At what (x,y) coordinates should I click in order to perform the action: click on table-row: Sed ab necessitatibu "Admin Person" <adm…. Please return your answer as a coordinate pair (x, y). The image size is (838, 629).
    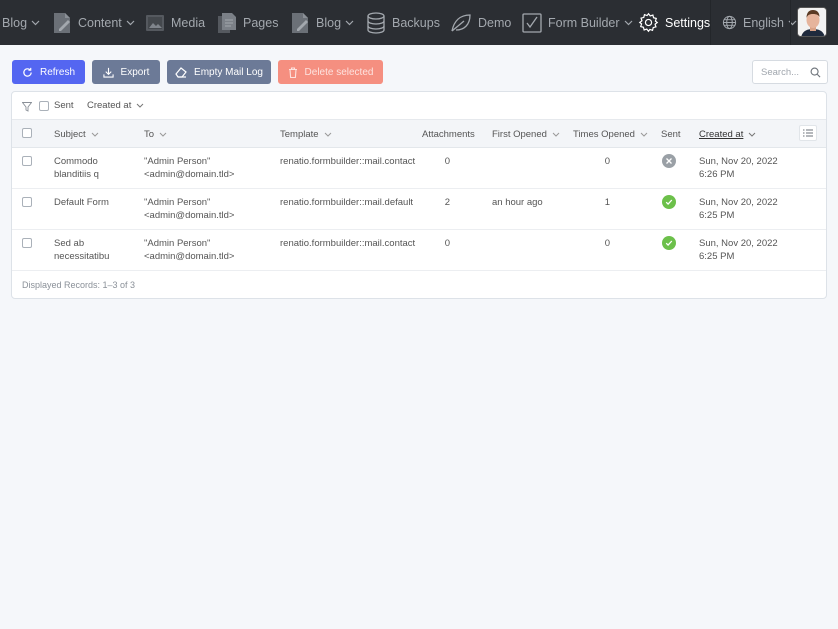
    Looking at the image, I should click on (419, 250).